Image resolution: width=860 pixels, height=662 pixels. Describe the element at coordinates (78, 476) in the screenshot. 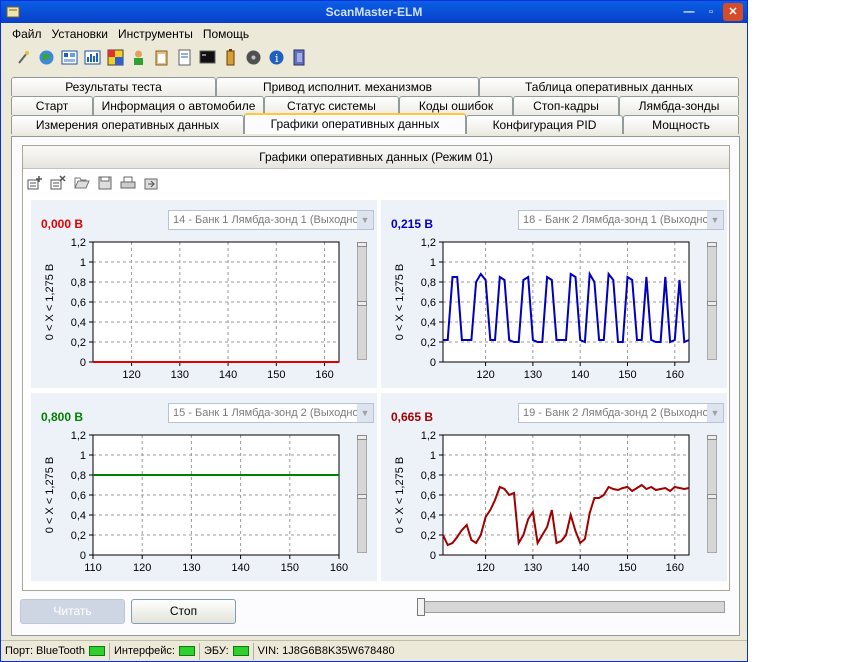

I see `y-tick-label: 0,8` at that location.